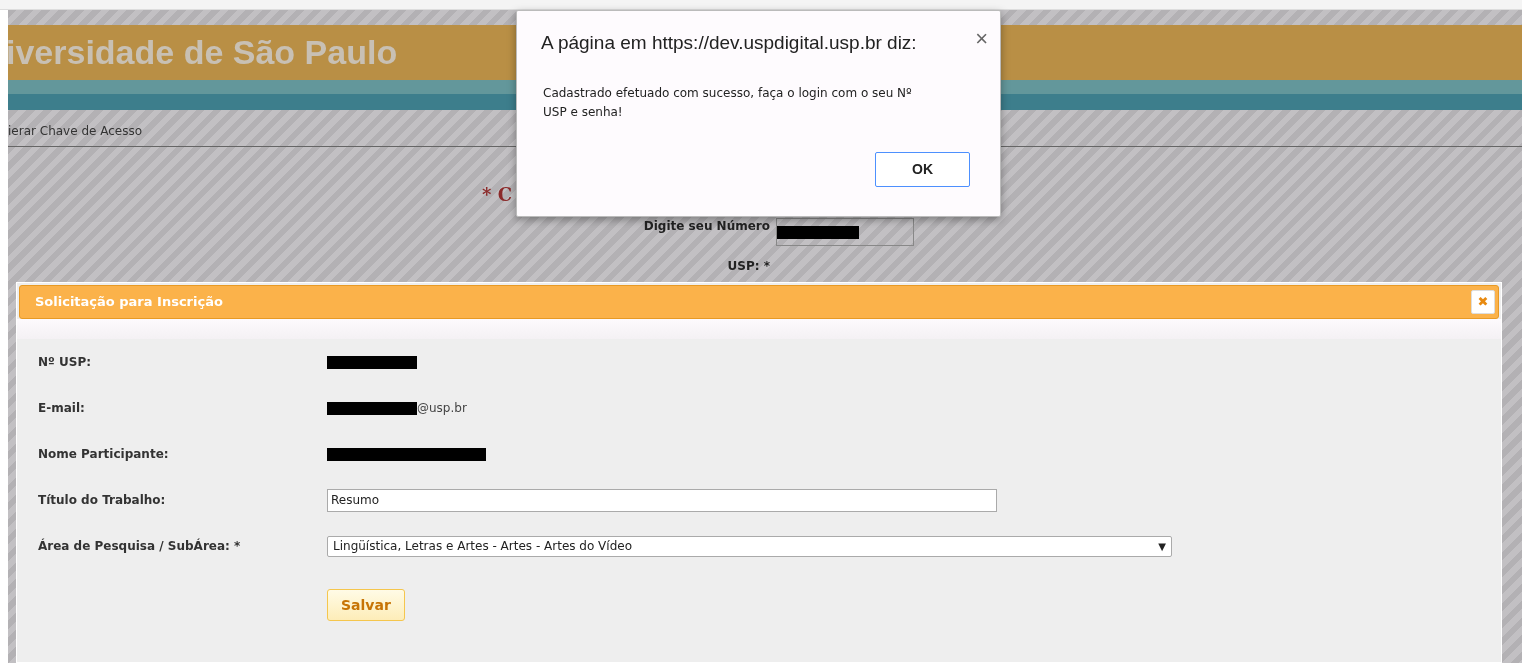  What do you see at coordinates (140, 546) in the screenshot?
I see `field-label: Área de Pesquisa / SubÁrea: *` at bounding box center [140, 546].